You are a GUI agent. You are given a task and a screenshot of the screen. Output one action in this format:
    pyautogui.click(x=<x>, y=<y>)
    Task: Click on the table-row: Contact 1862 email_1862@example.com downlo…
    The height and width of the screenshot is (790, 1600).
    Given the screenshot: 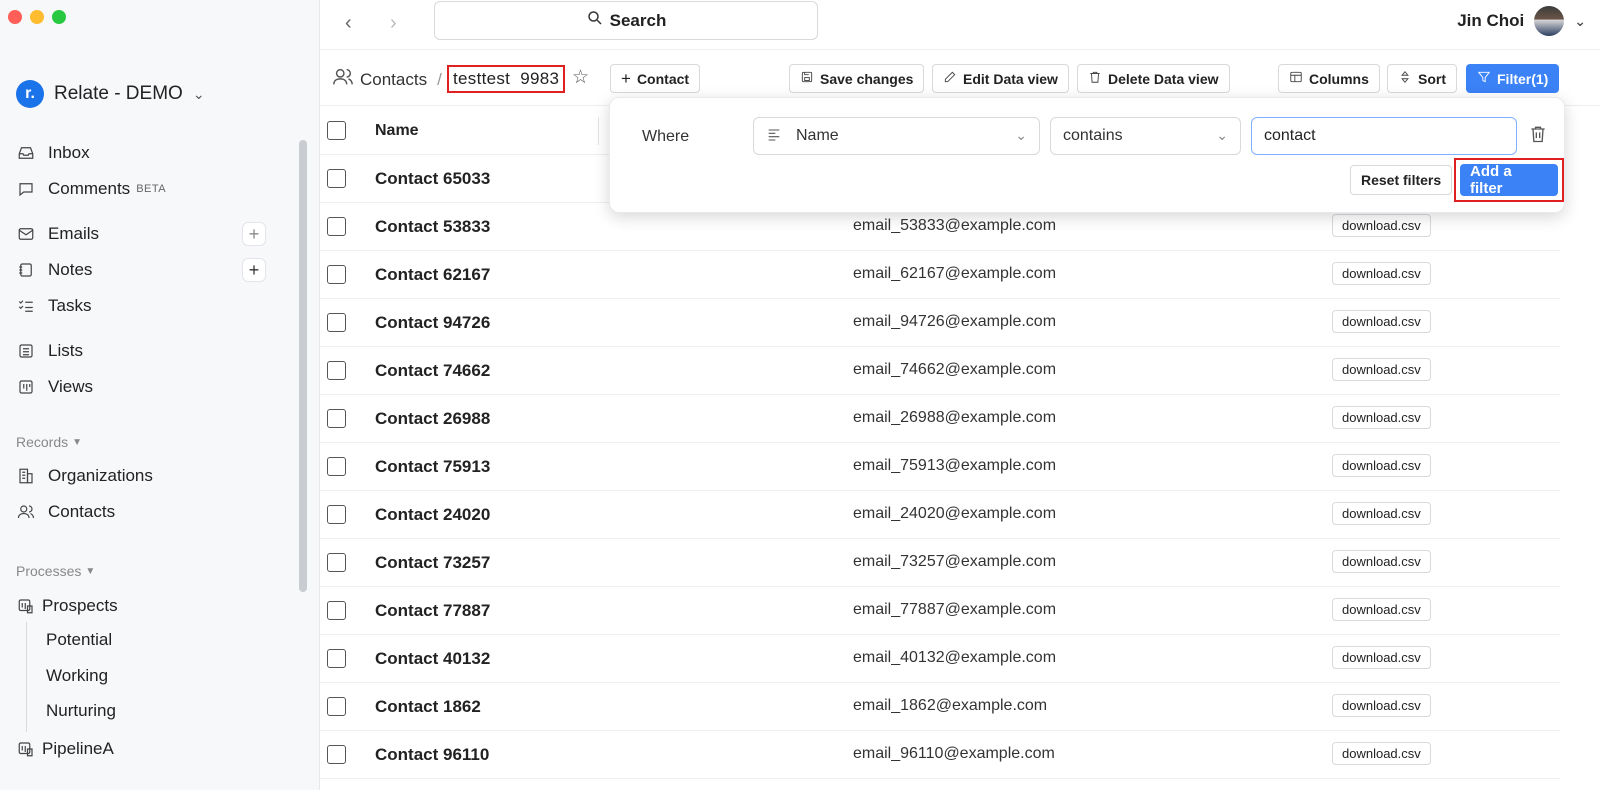 What is the action you would take?
    pyautogui.click(x=940, y=707)
    